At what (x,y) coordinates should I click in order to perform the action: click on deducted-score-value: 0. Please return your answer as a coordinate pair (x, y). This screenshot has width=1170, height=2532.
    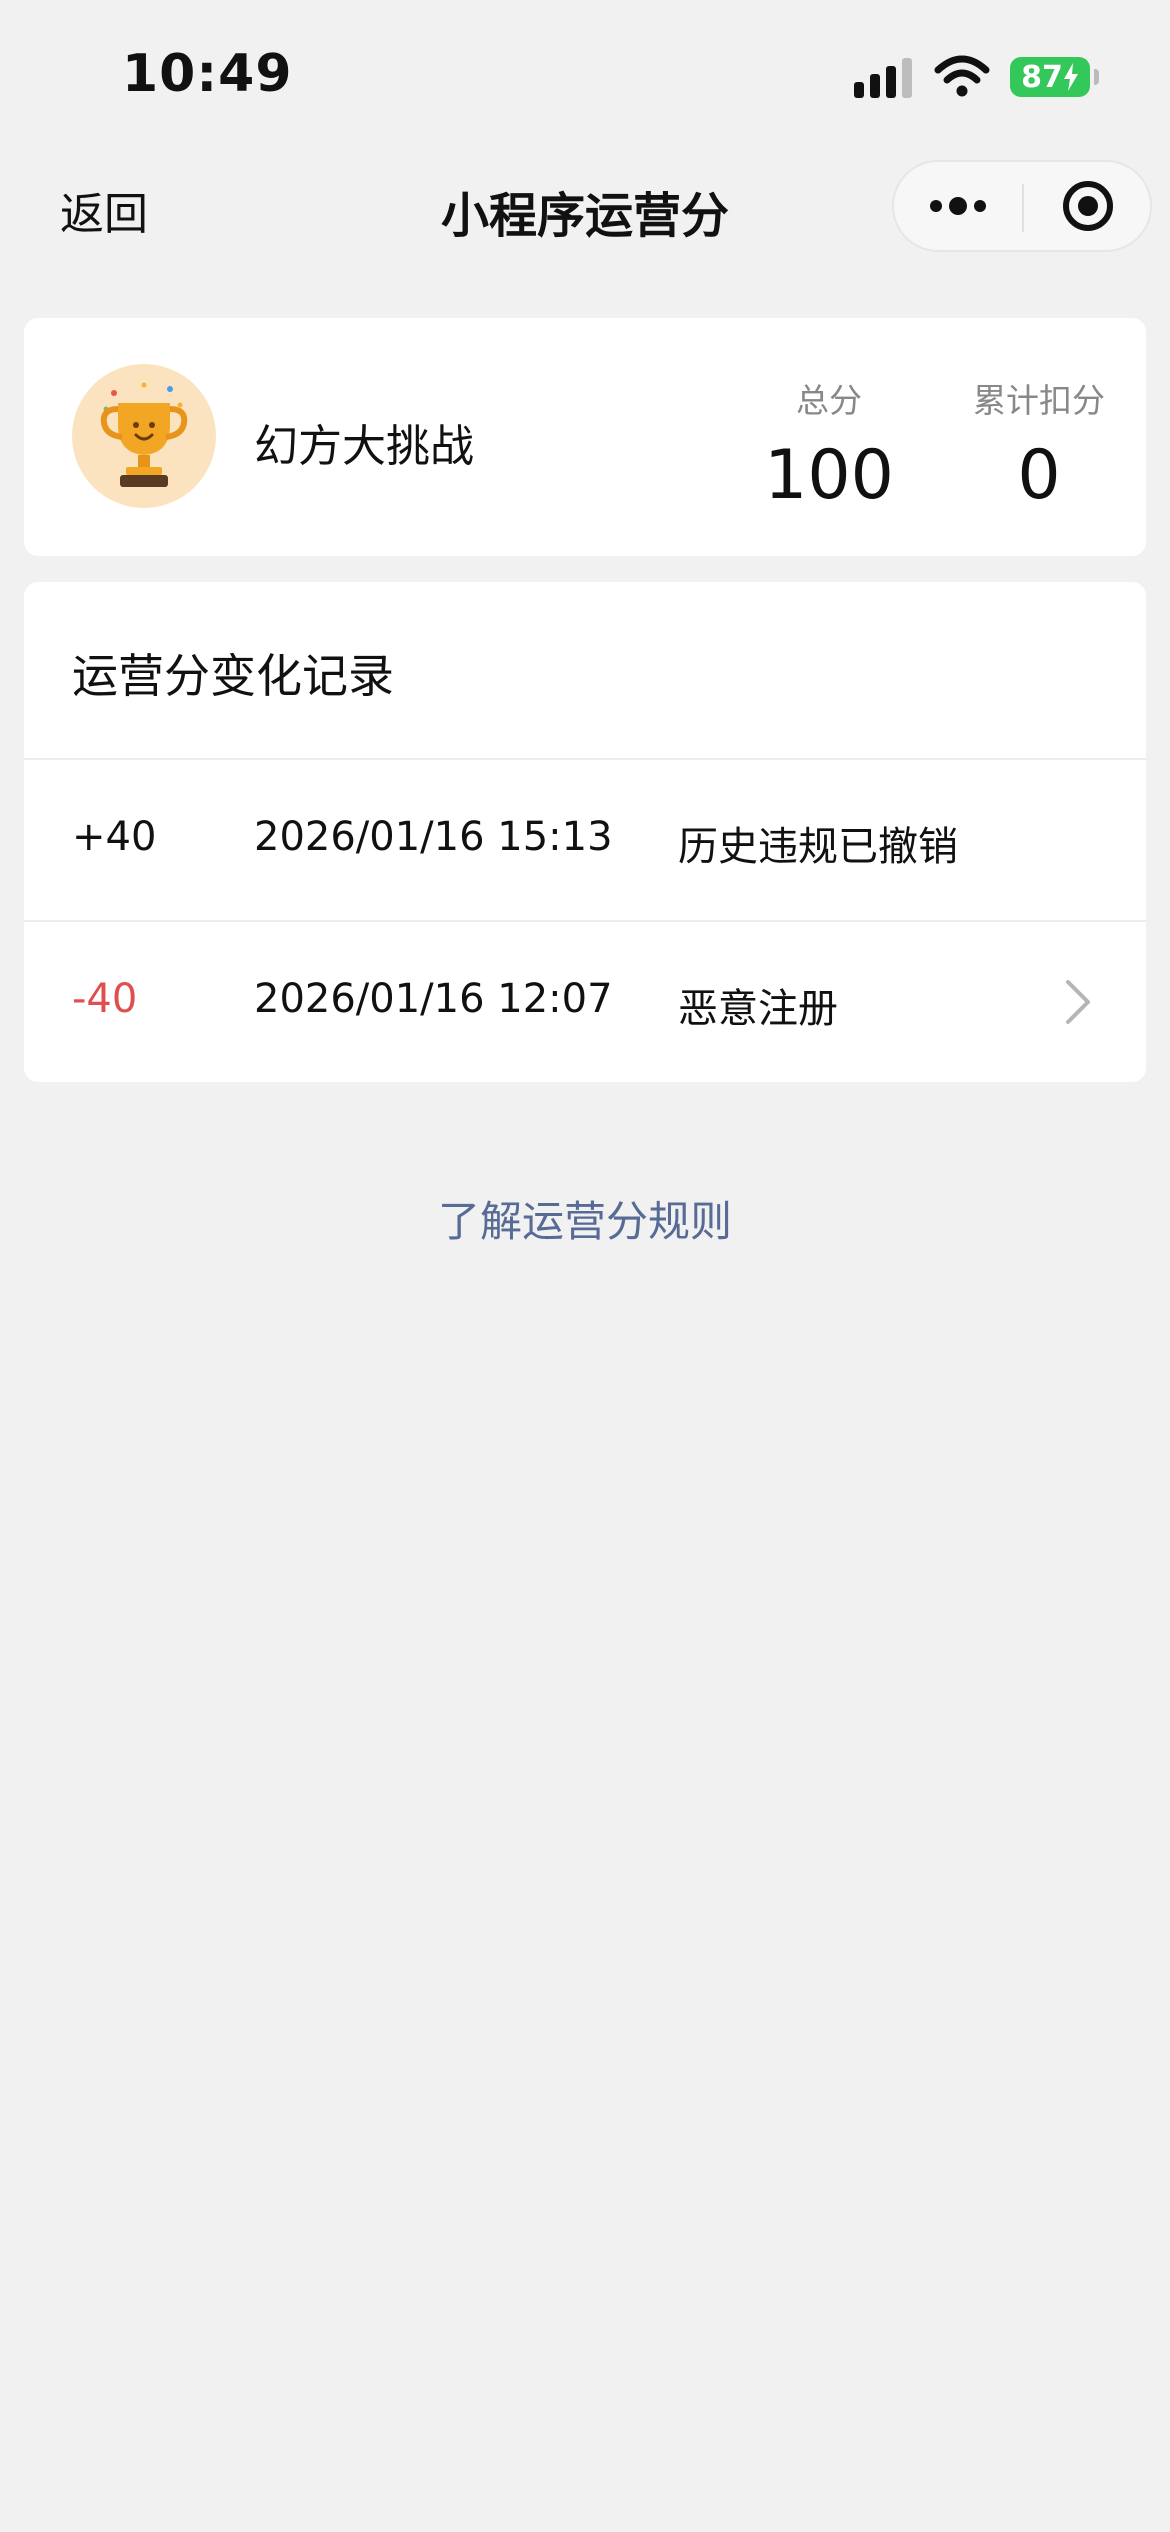
    Looking at the image, I should click on (1039, 475).